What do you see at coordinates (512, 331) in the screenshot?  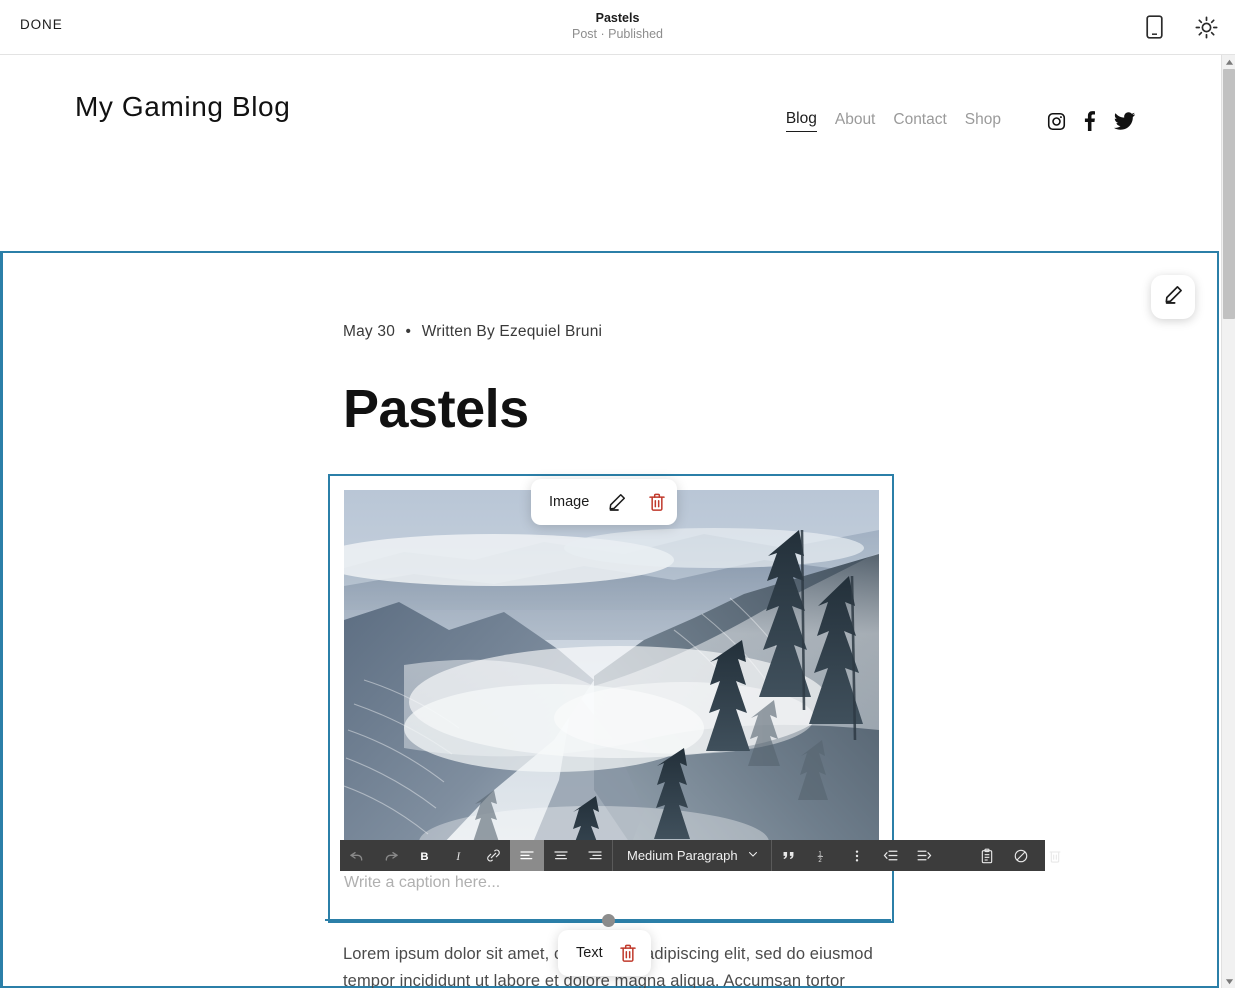 I see `post-author: Written By Ezequiel Bruni` at bounding box center [512, 331].